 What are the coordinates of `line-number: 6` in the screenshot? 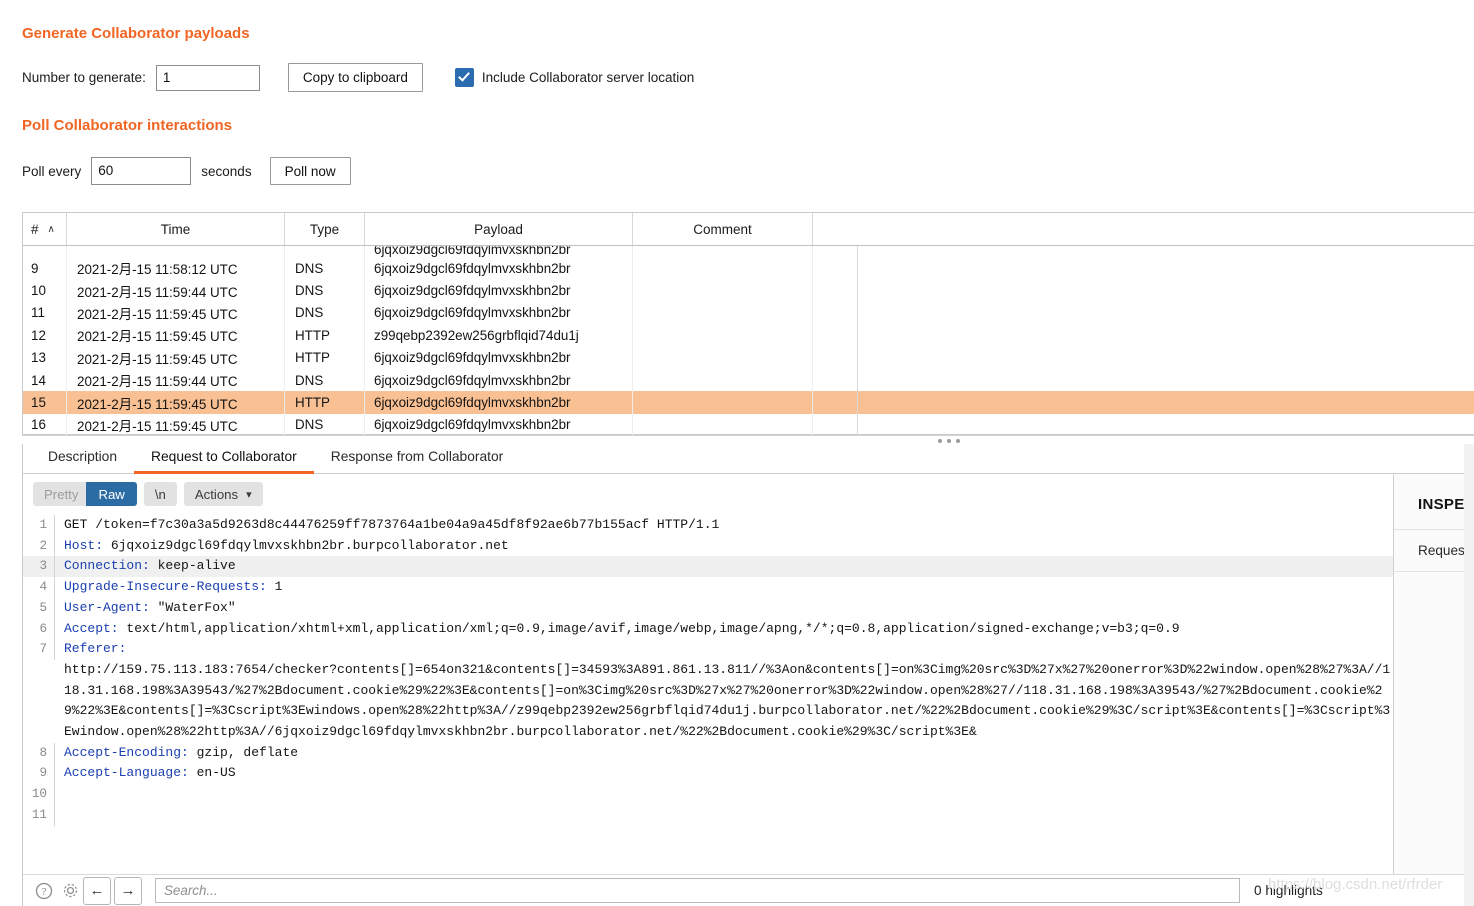 It's located at (39, 629).